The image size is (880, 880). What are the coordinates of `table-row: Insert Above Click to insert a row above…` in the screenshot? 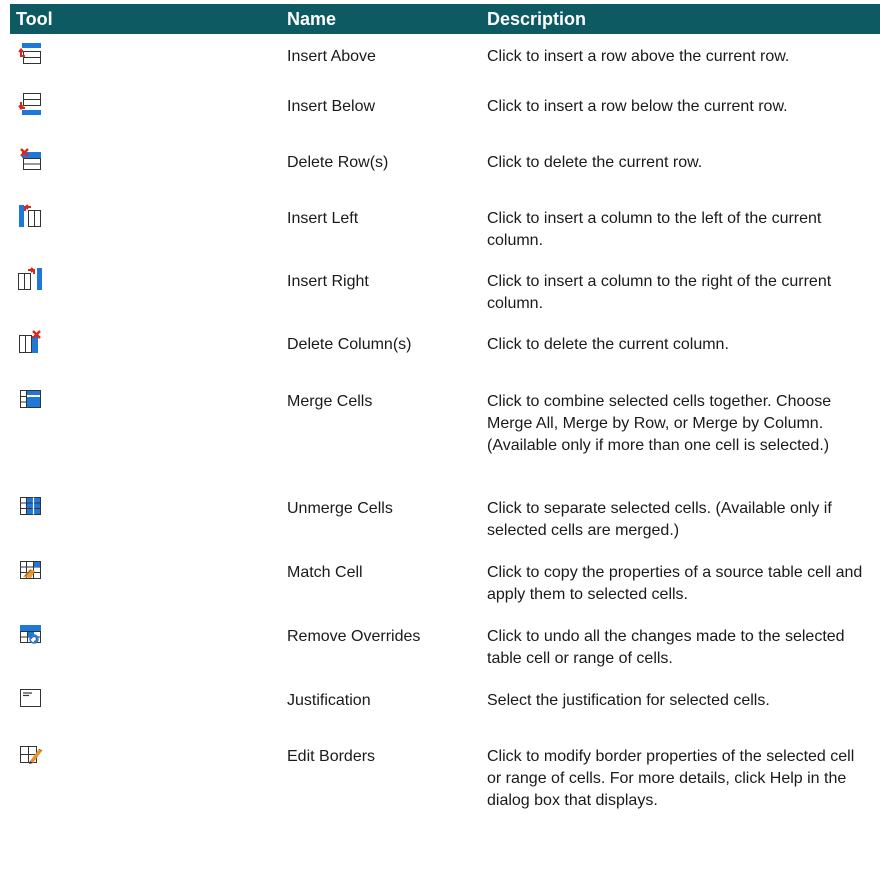 It's located at (445, 59).